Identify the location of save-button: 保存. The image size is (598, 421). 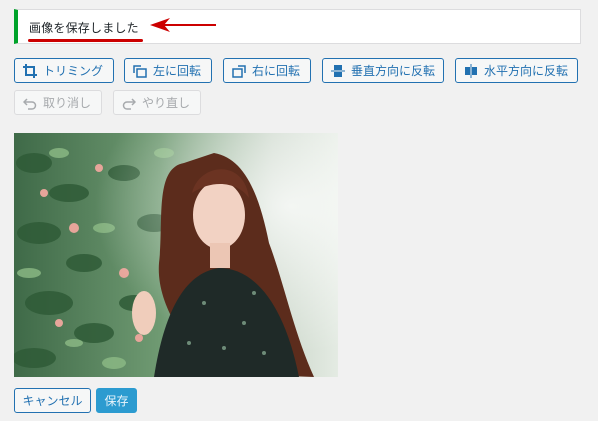
(116, 400).